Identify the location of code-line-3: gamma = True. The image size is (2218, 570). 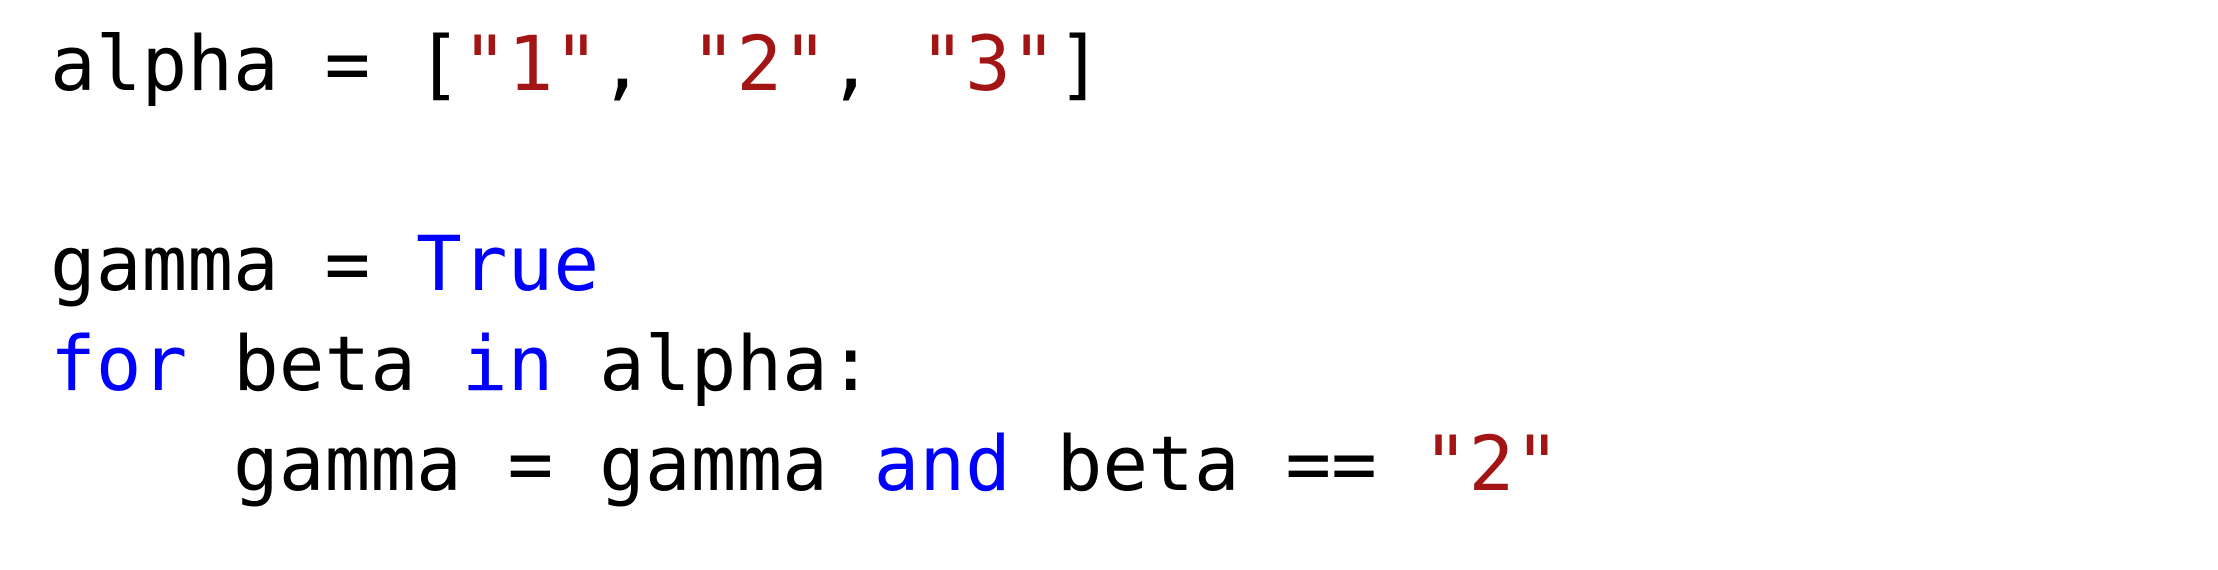
(805, 264).